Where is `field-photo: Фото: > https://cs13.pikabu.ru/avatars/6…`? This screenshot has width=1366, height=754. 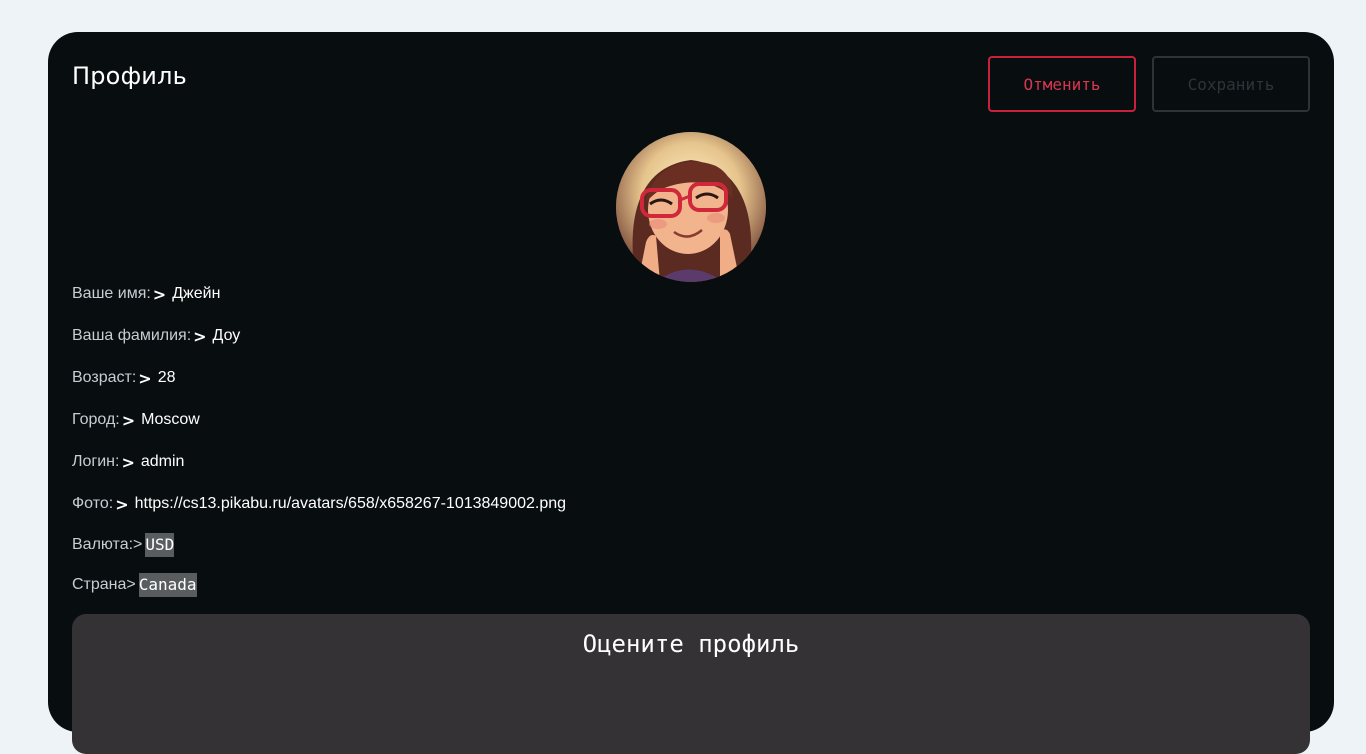
field-photo: Фото: > https://cs13.pikabu.ru/avatars/6… is located at coordinates (319, 504).